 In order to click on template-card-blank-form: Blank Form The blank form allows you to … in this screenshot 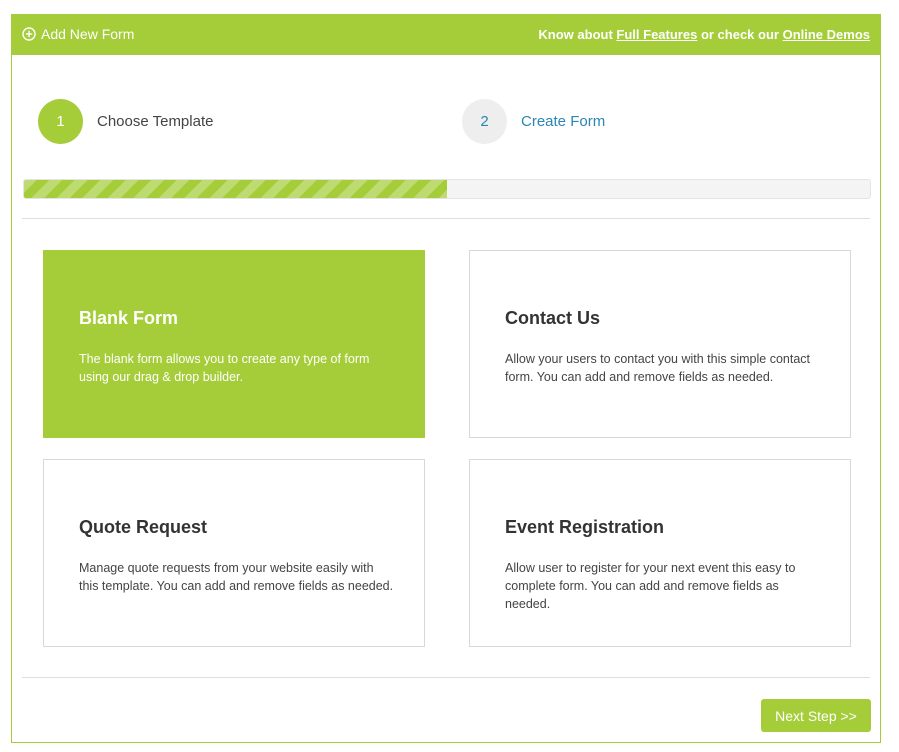, I will do `click(234, 344)`.